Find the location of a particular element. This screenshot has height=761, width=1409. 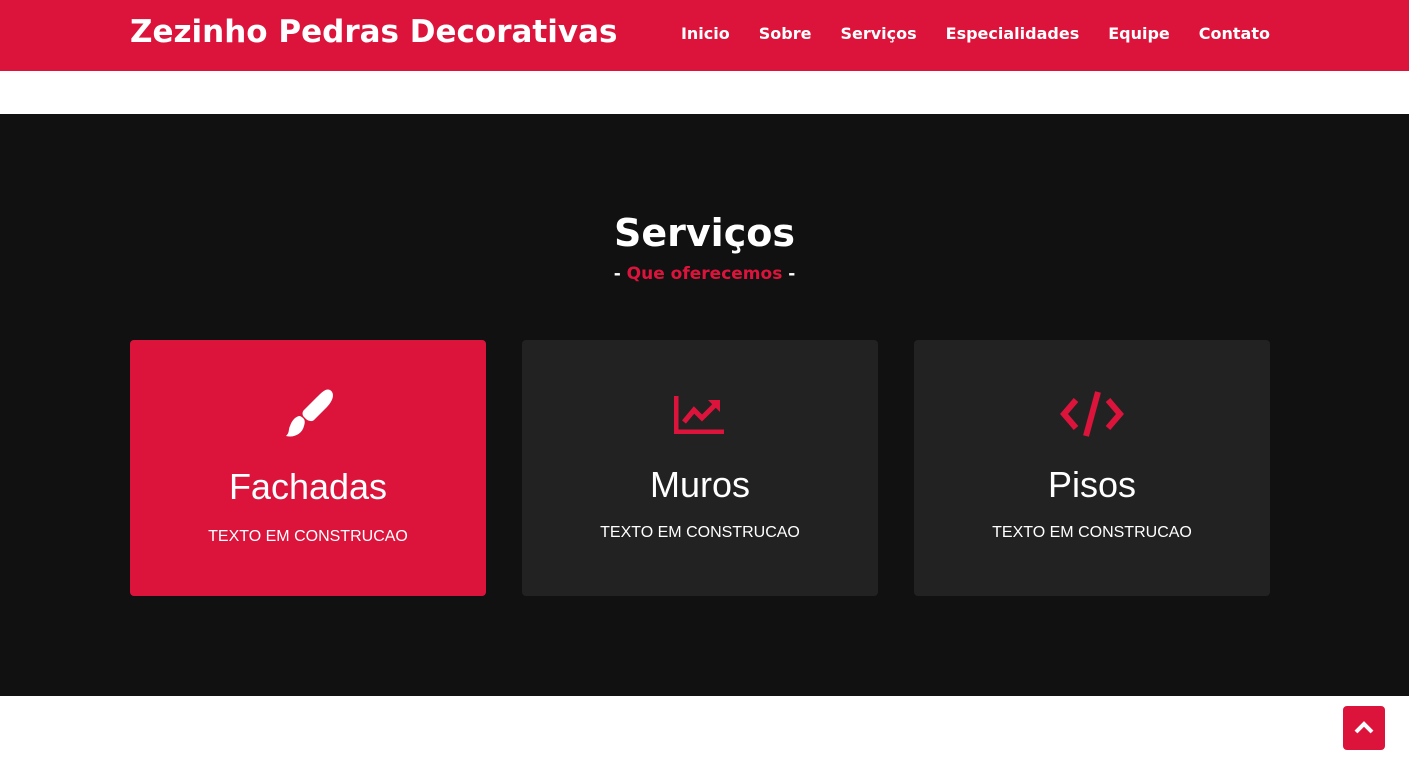

card-title: Muros is located at coordinates (700, 484).